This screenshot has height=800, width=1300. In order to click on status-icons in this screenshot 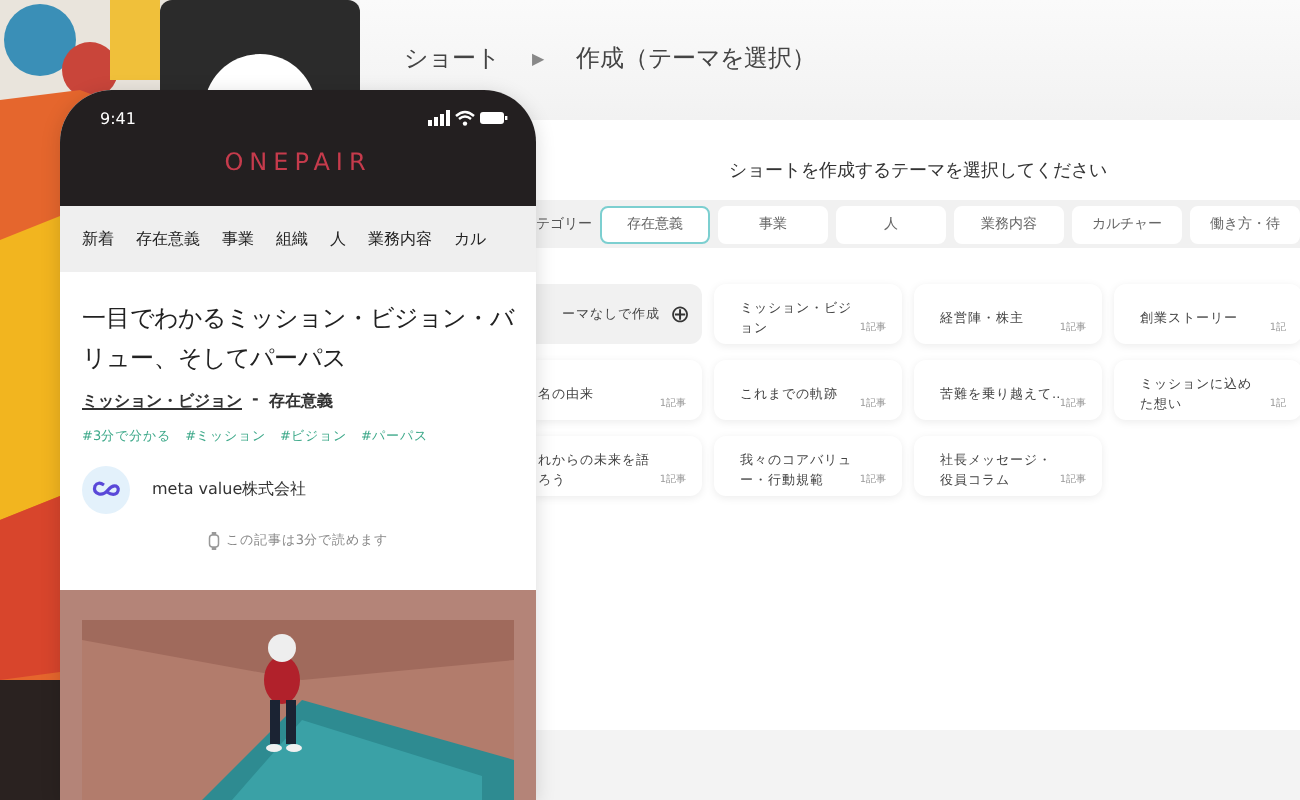, I will do `click(468, 118)`.